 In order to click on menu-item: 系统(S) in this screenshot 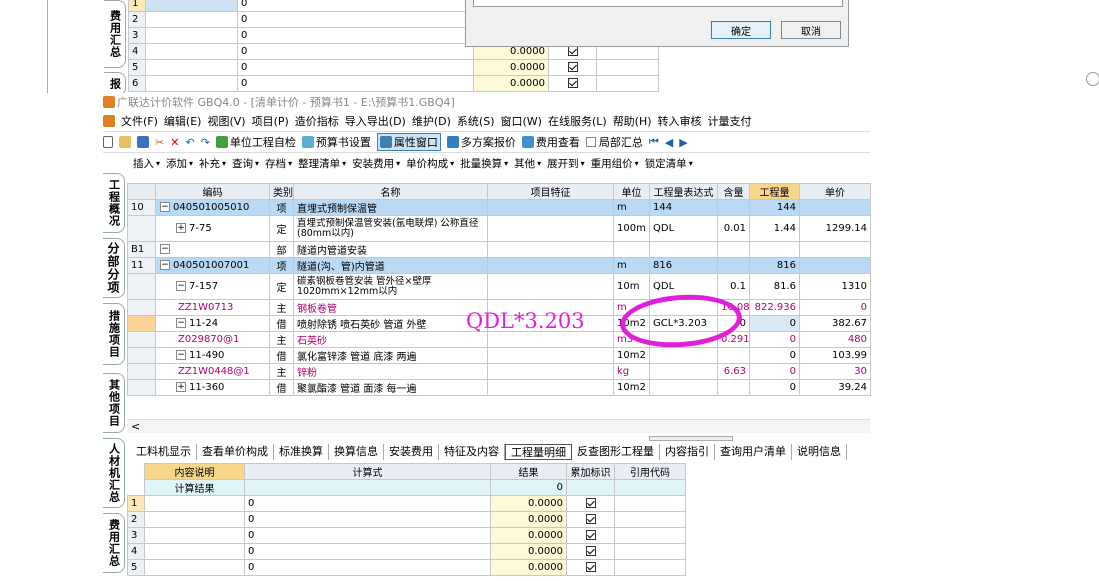, I will do `click(476, 121)`.